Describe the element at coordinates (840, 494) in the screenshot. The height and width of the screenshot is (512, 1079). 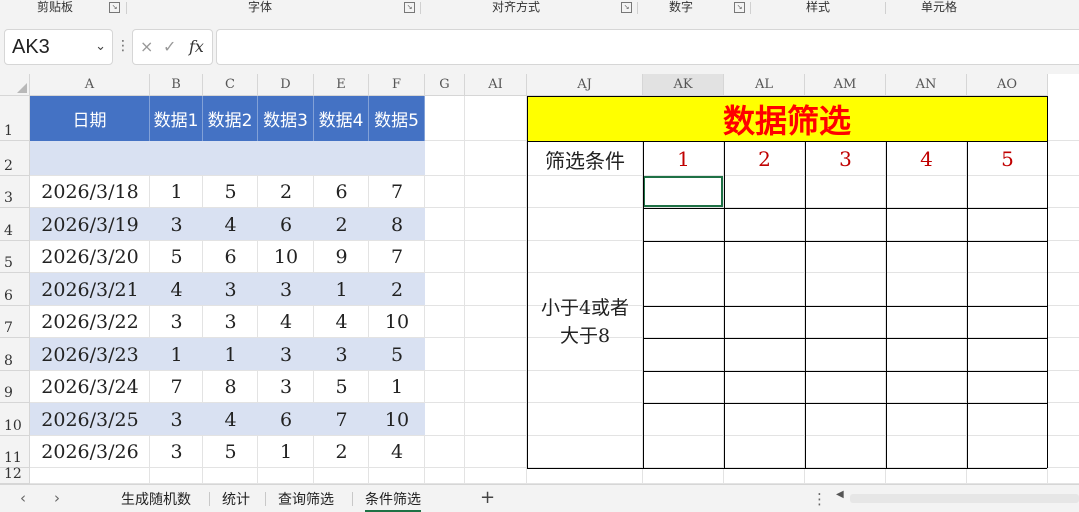
I see `scroll-left-icon: ◀` at that location.